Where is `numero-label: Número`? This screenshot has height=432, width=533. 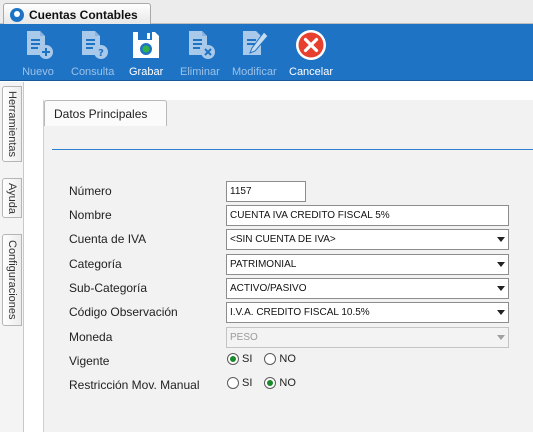 numero-label: Número is located at coordinates (90, 191).